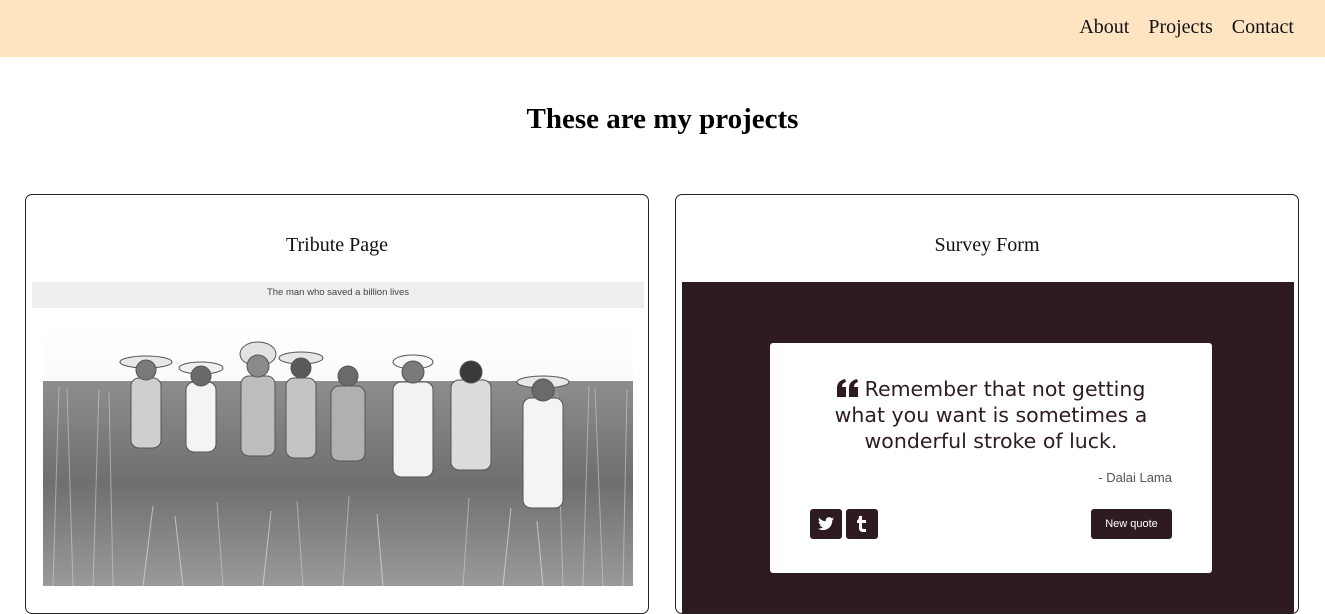  Describe the element at coordinates (987, 245) in the screenshot. I see `project-title: Survey Form` at that location.